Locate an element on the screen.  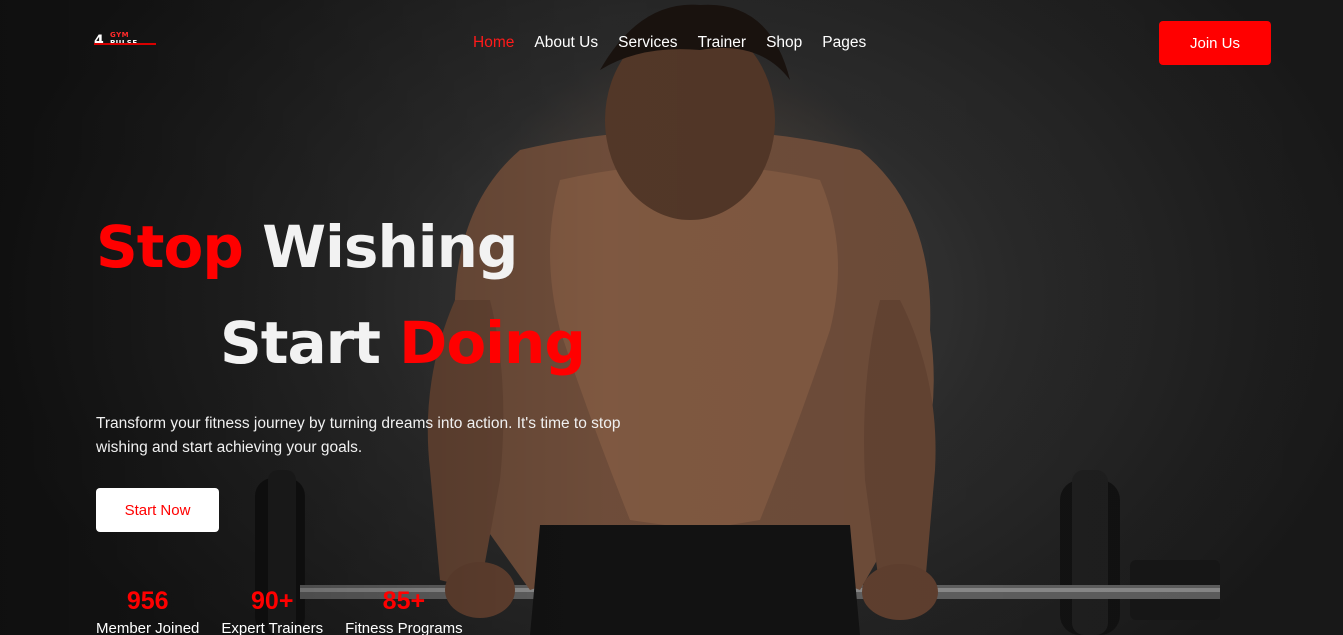
nav-item-pages: Pages is located at coordinates (844, 43).